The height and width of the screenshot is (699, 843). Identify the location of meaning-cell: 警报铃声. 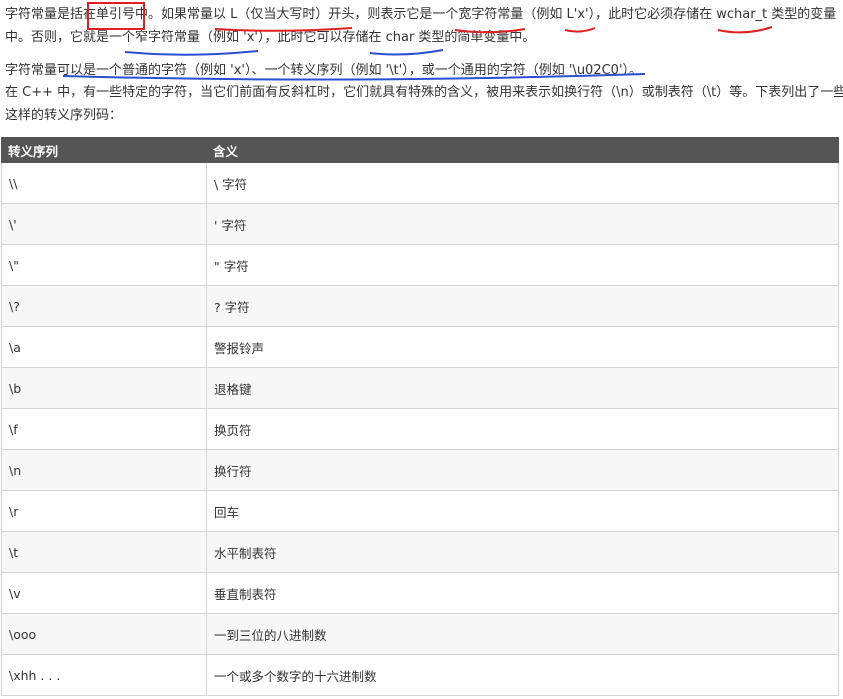
(522, 347).